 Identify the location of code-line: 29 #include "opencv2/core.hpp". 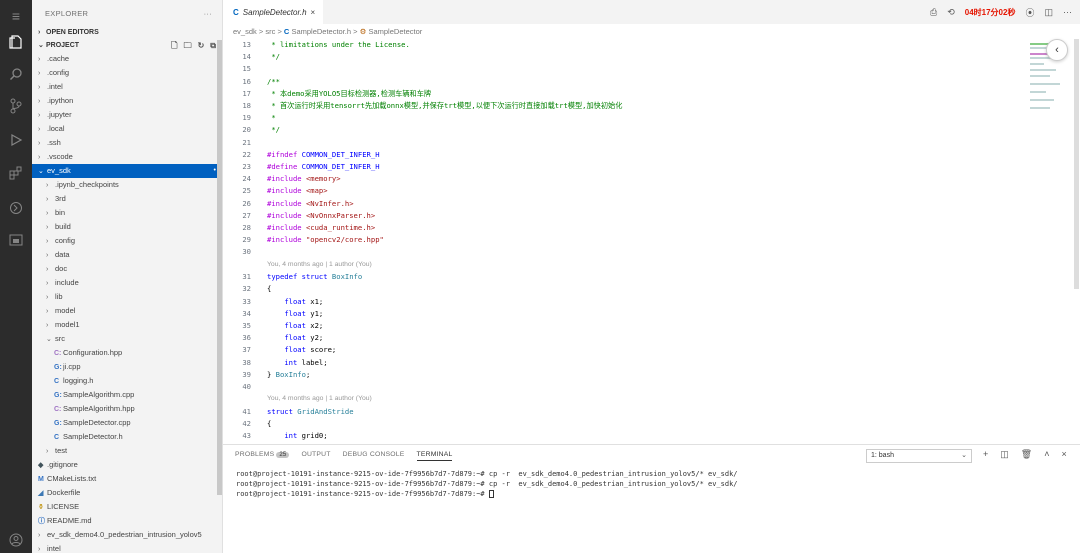
(623, 240).